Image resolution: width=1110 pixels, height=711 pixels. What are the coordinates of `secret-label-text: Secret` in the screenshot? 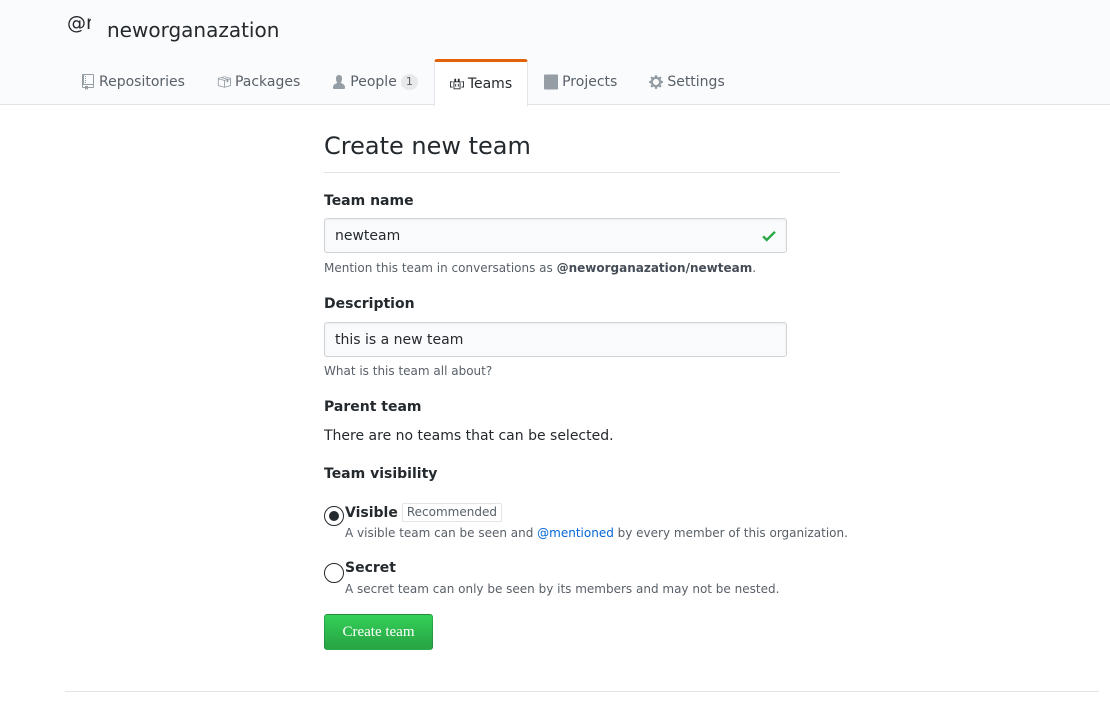 It's located at (370, 568).